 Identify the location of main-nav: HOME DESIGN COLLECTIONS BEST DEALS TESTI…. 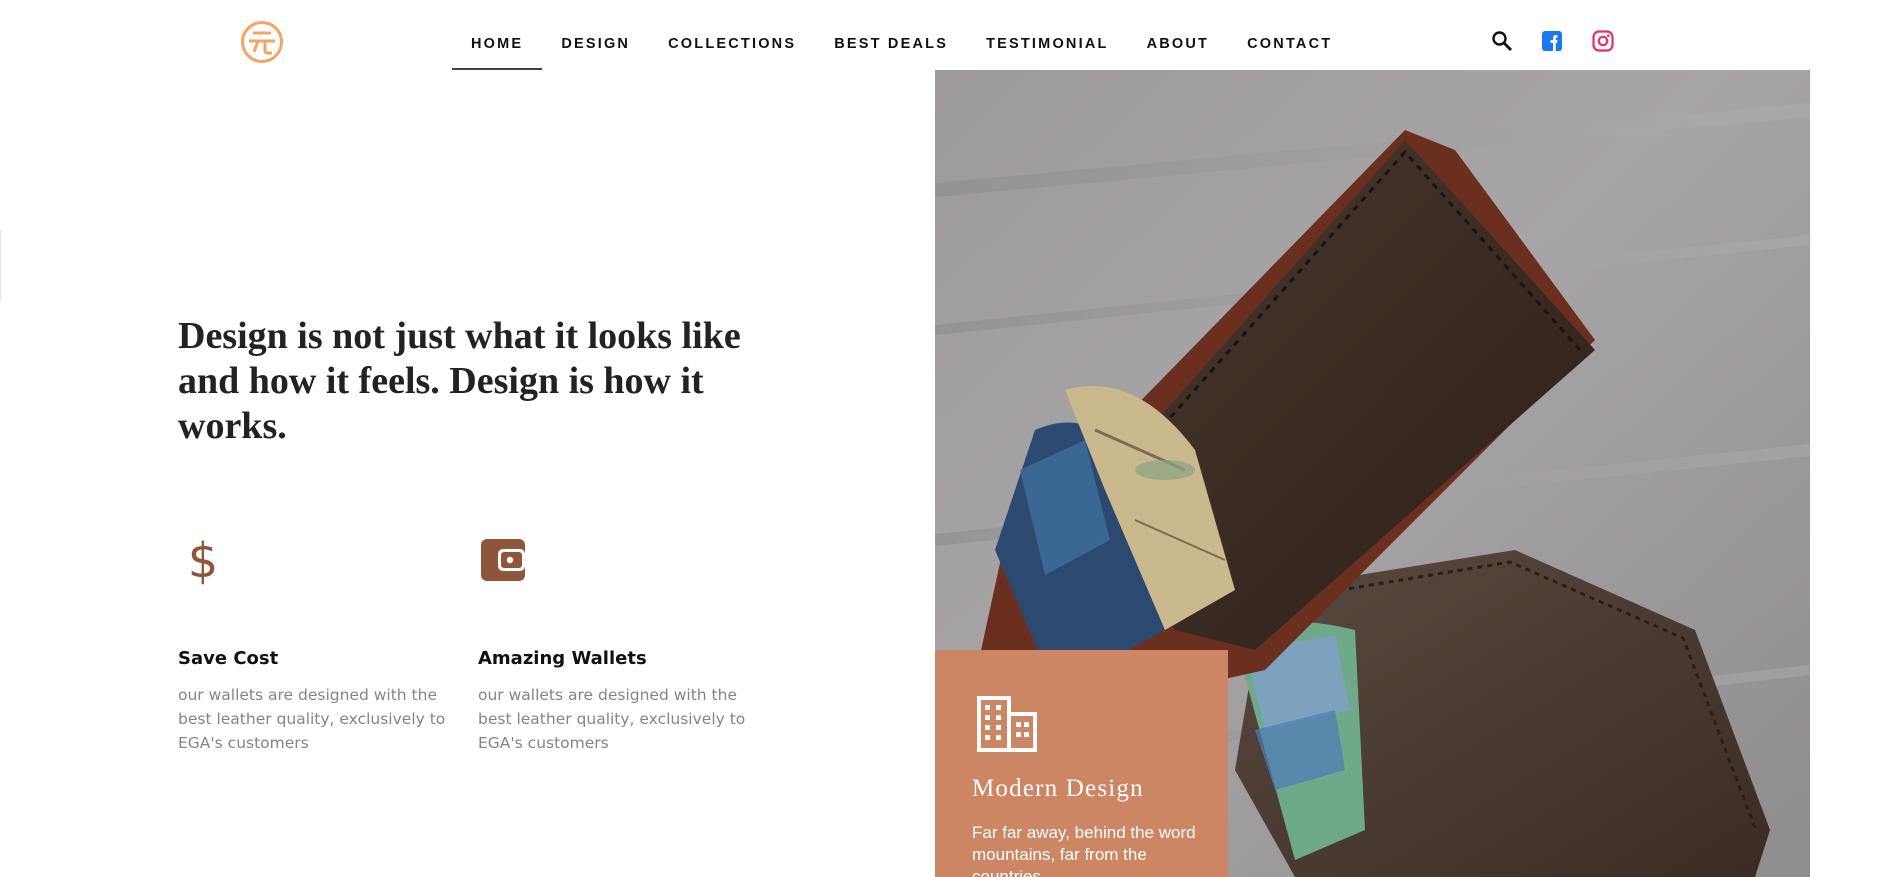
(901, 35).